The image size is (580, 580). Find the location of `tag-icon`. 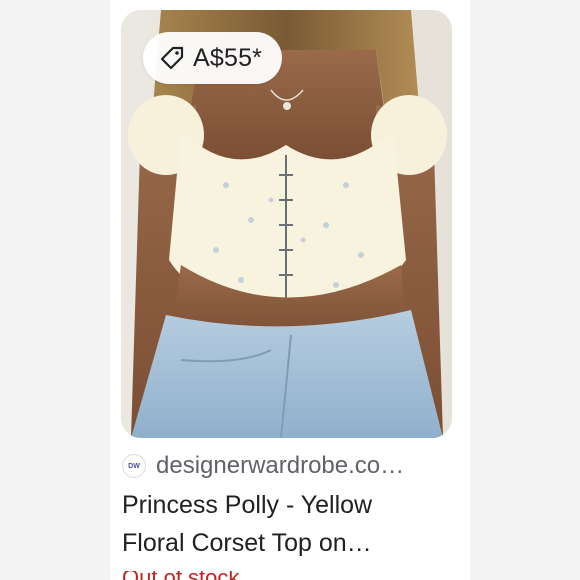

tag-icon is located at coordinates (172, 58).